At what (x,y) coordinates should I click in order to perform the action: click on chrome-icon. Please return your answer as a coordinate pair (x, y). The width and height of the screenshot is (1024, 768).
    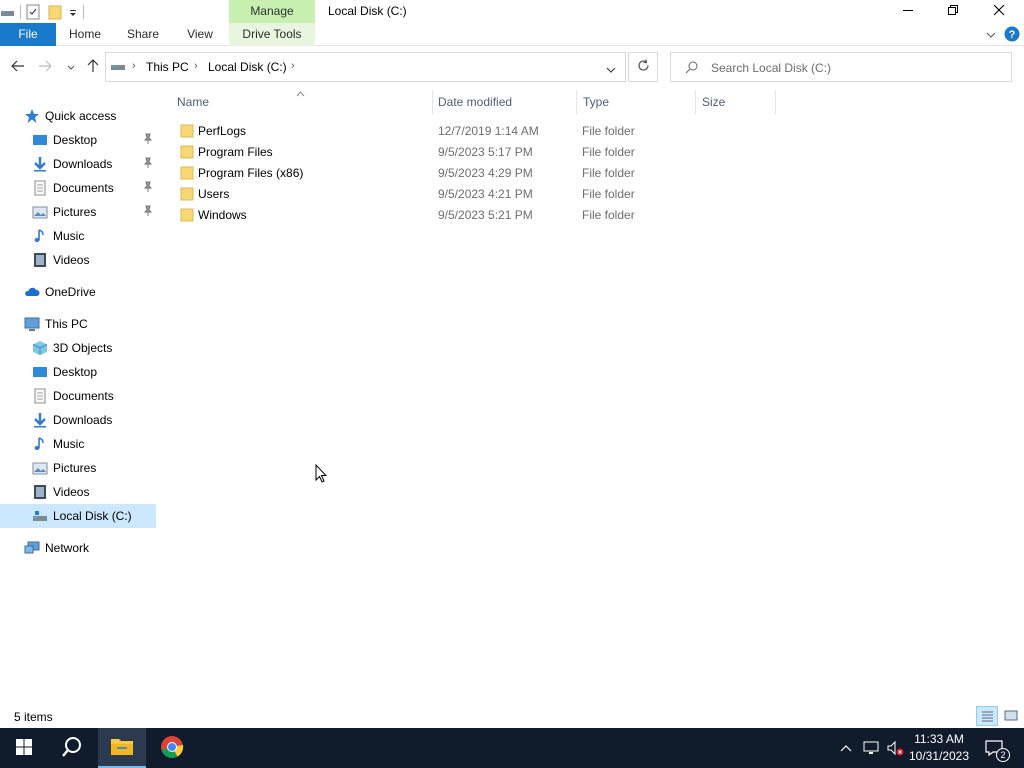
    Looking at the image, I should click on (172, 748).